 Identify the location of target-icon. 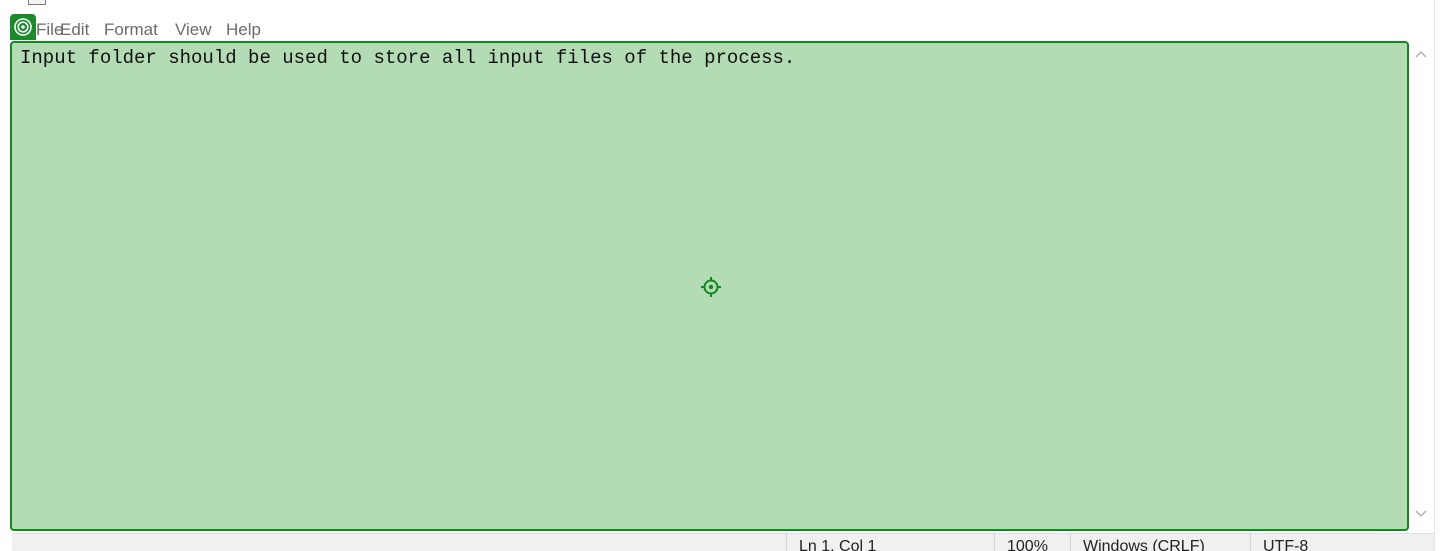
(23, 27).